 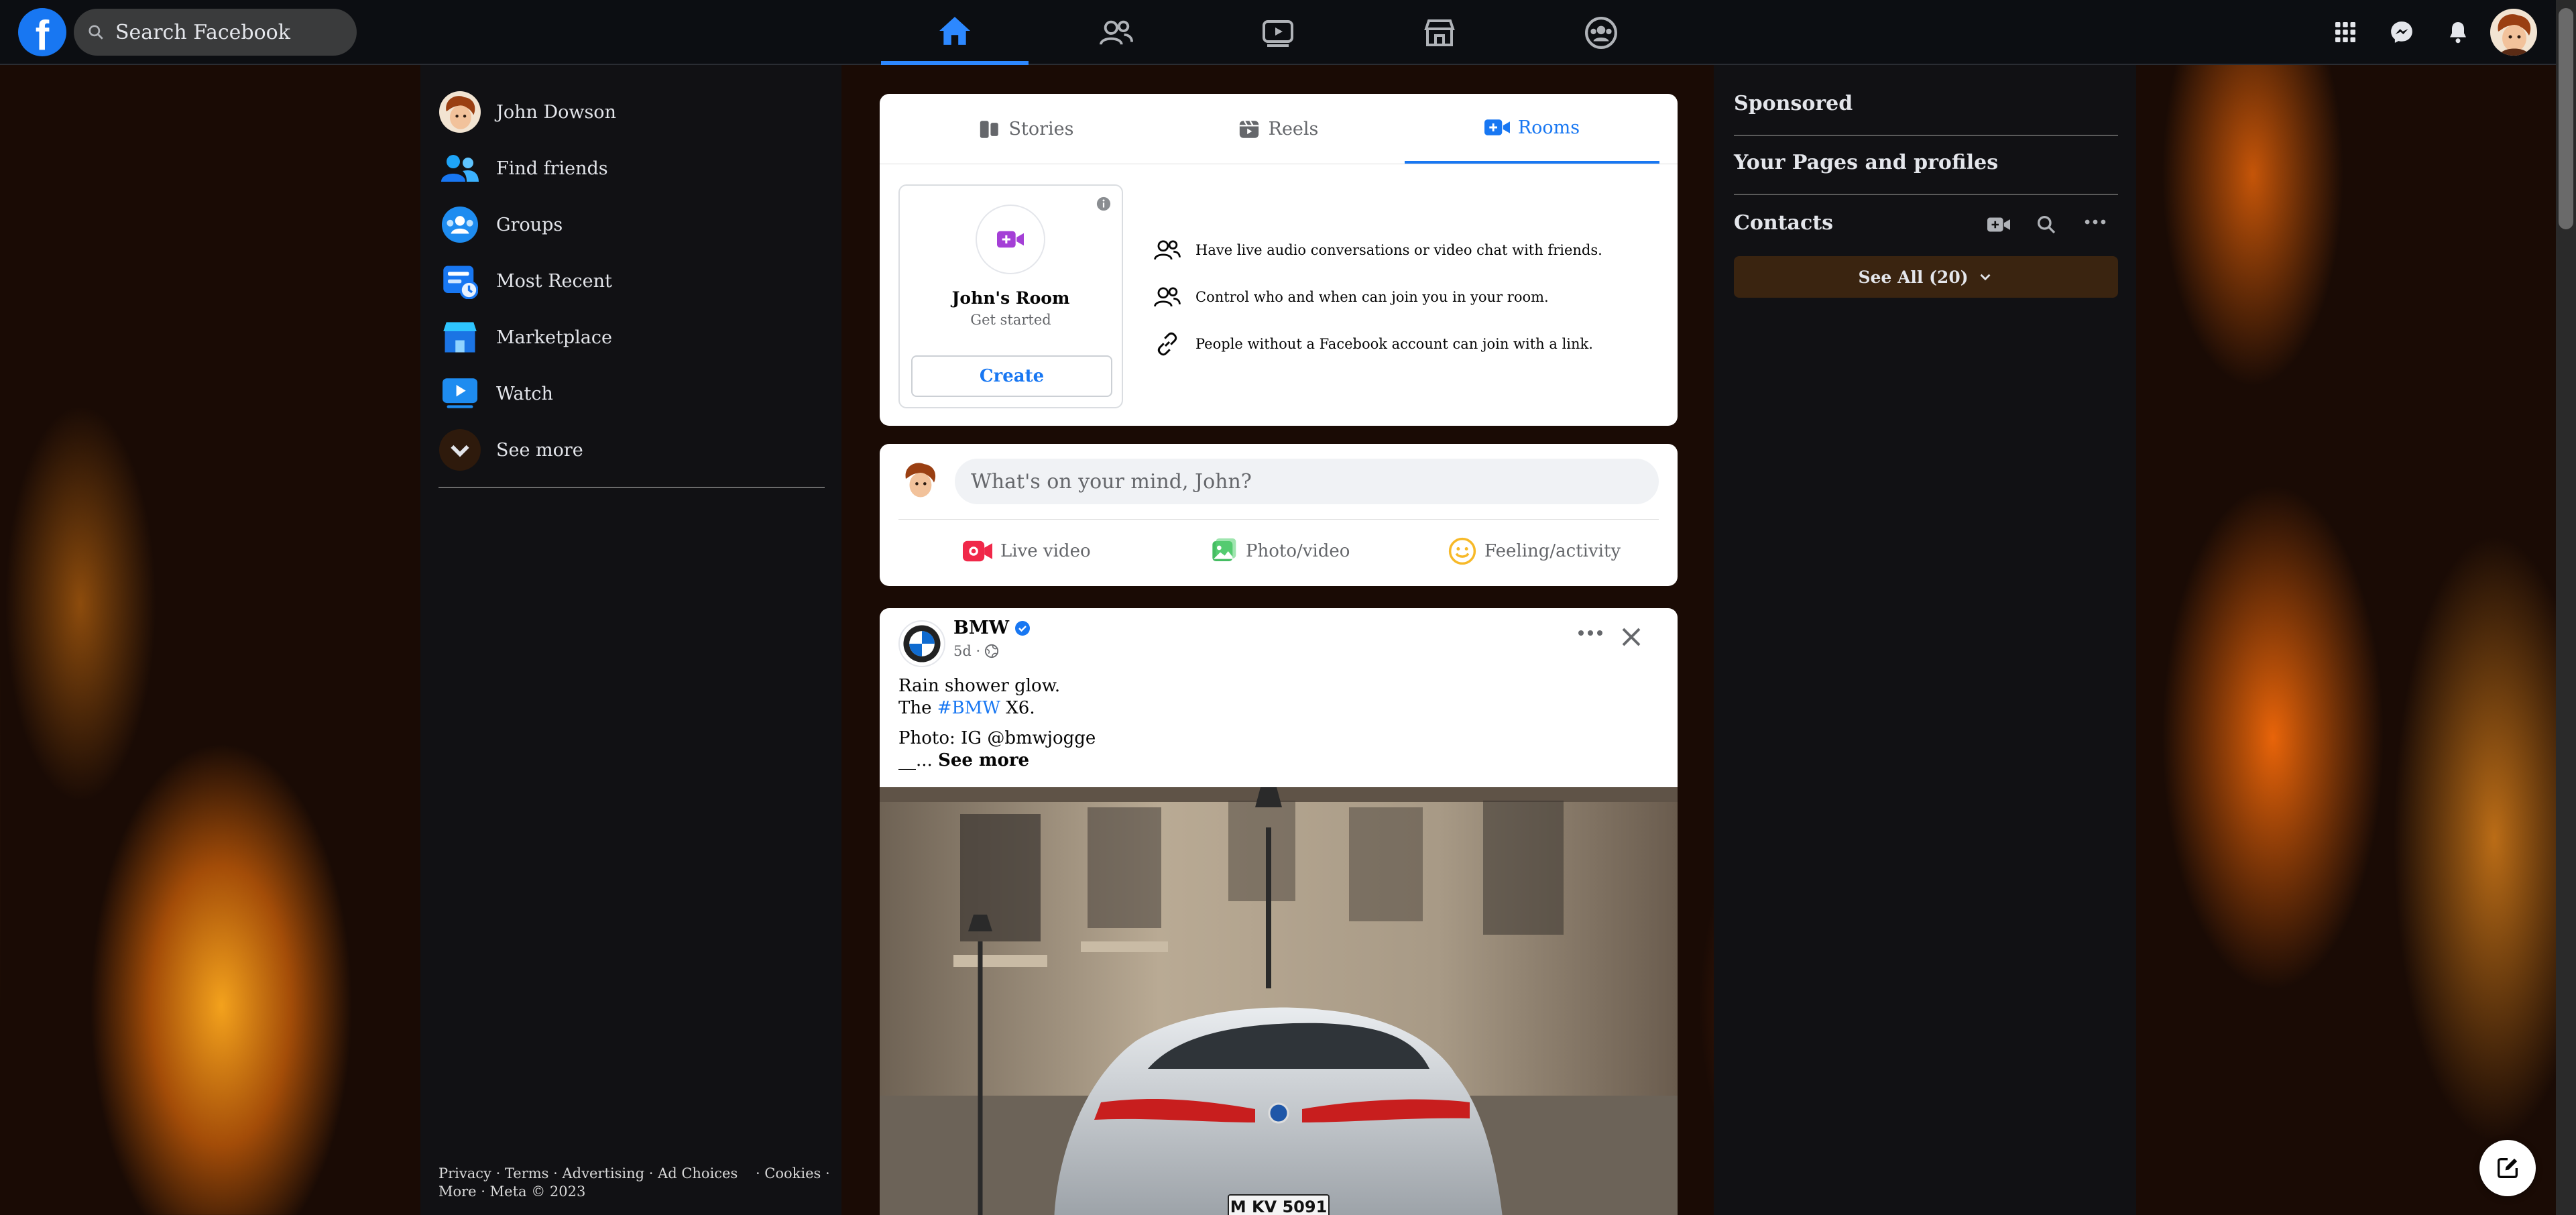 I want to click on create-room-button: Create, so click(x=1011, y=376).